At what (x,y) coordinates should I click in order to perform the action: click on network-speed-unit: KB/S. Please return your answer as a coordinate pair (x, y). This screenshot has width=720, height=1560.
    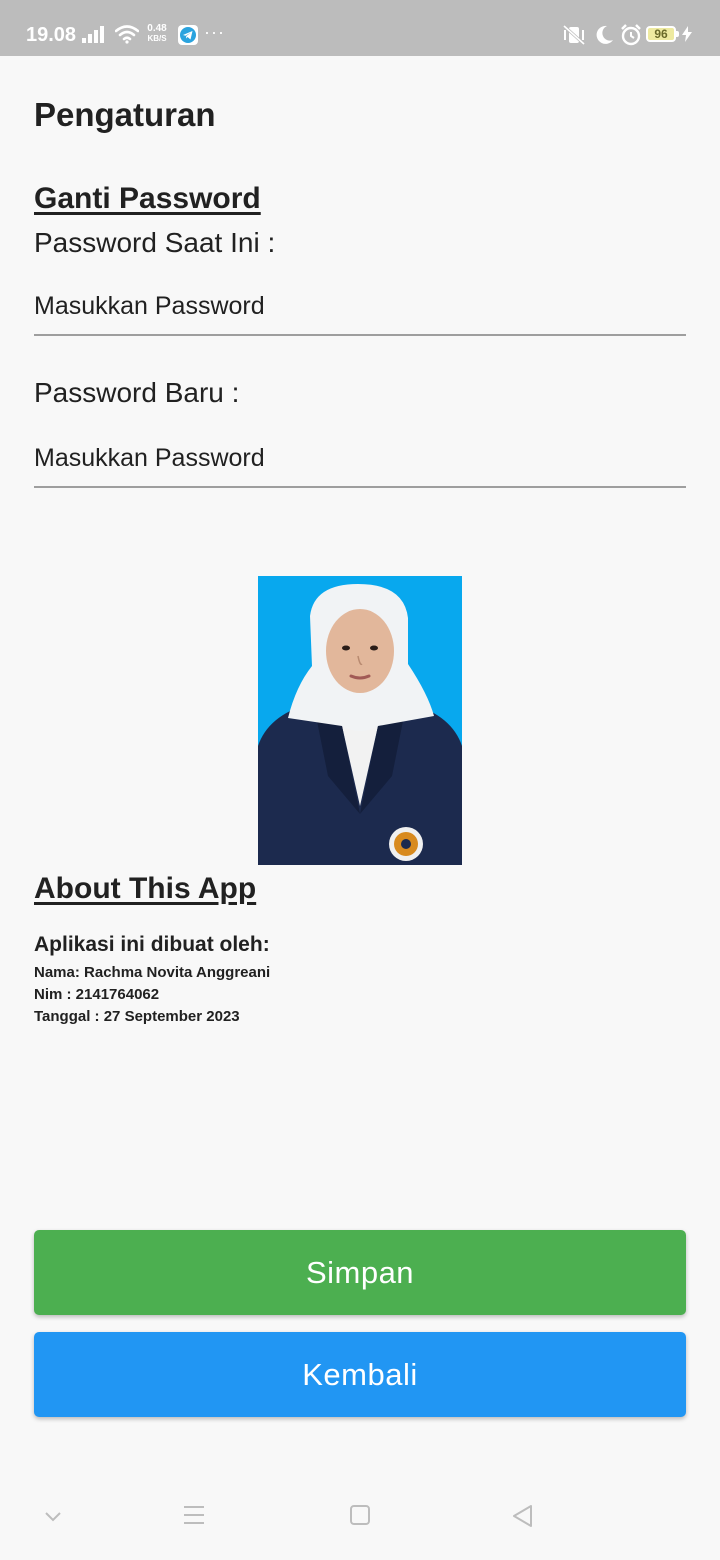
    Looking at the image, I should click on (157, 38).